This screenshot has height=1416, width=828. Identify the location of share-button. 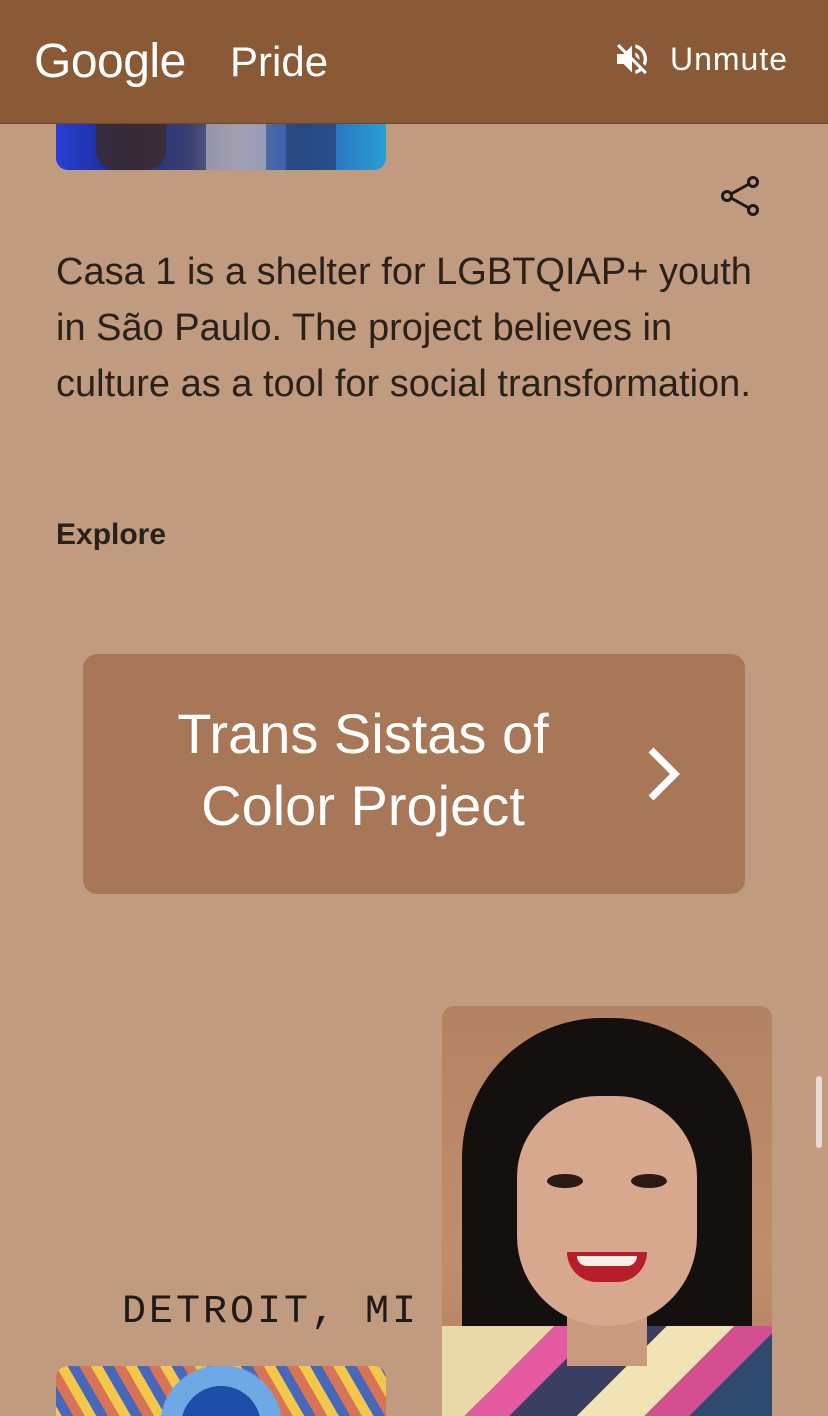
(740, 196).